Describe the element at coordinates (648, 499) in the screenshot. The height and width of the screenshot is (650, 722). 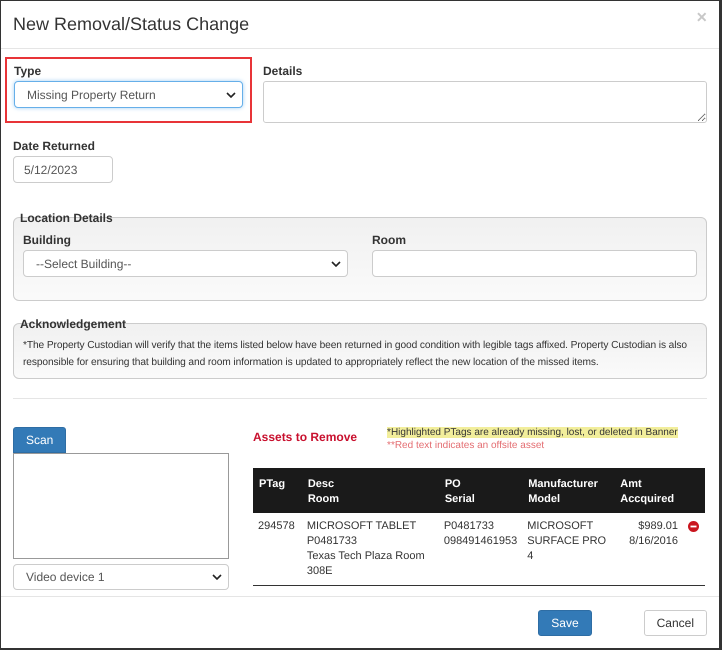
I see `column-header: Accquired` at that location.